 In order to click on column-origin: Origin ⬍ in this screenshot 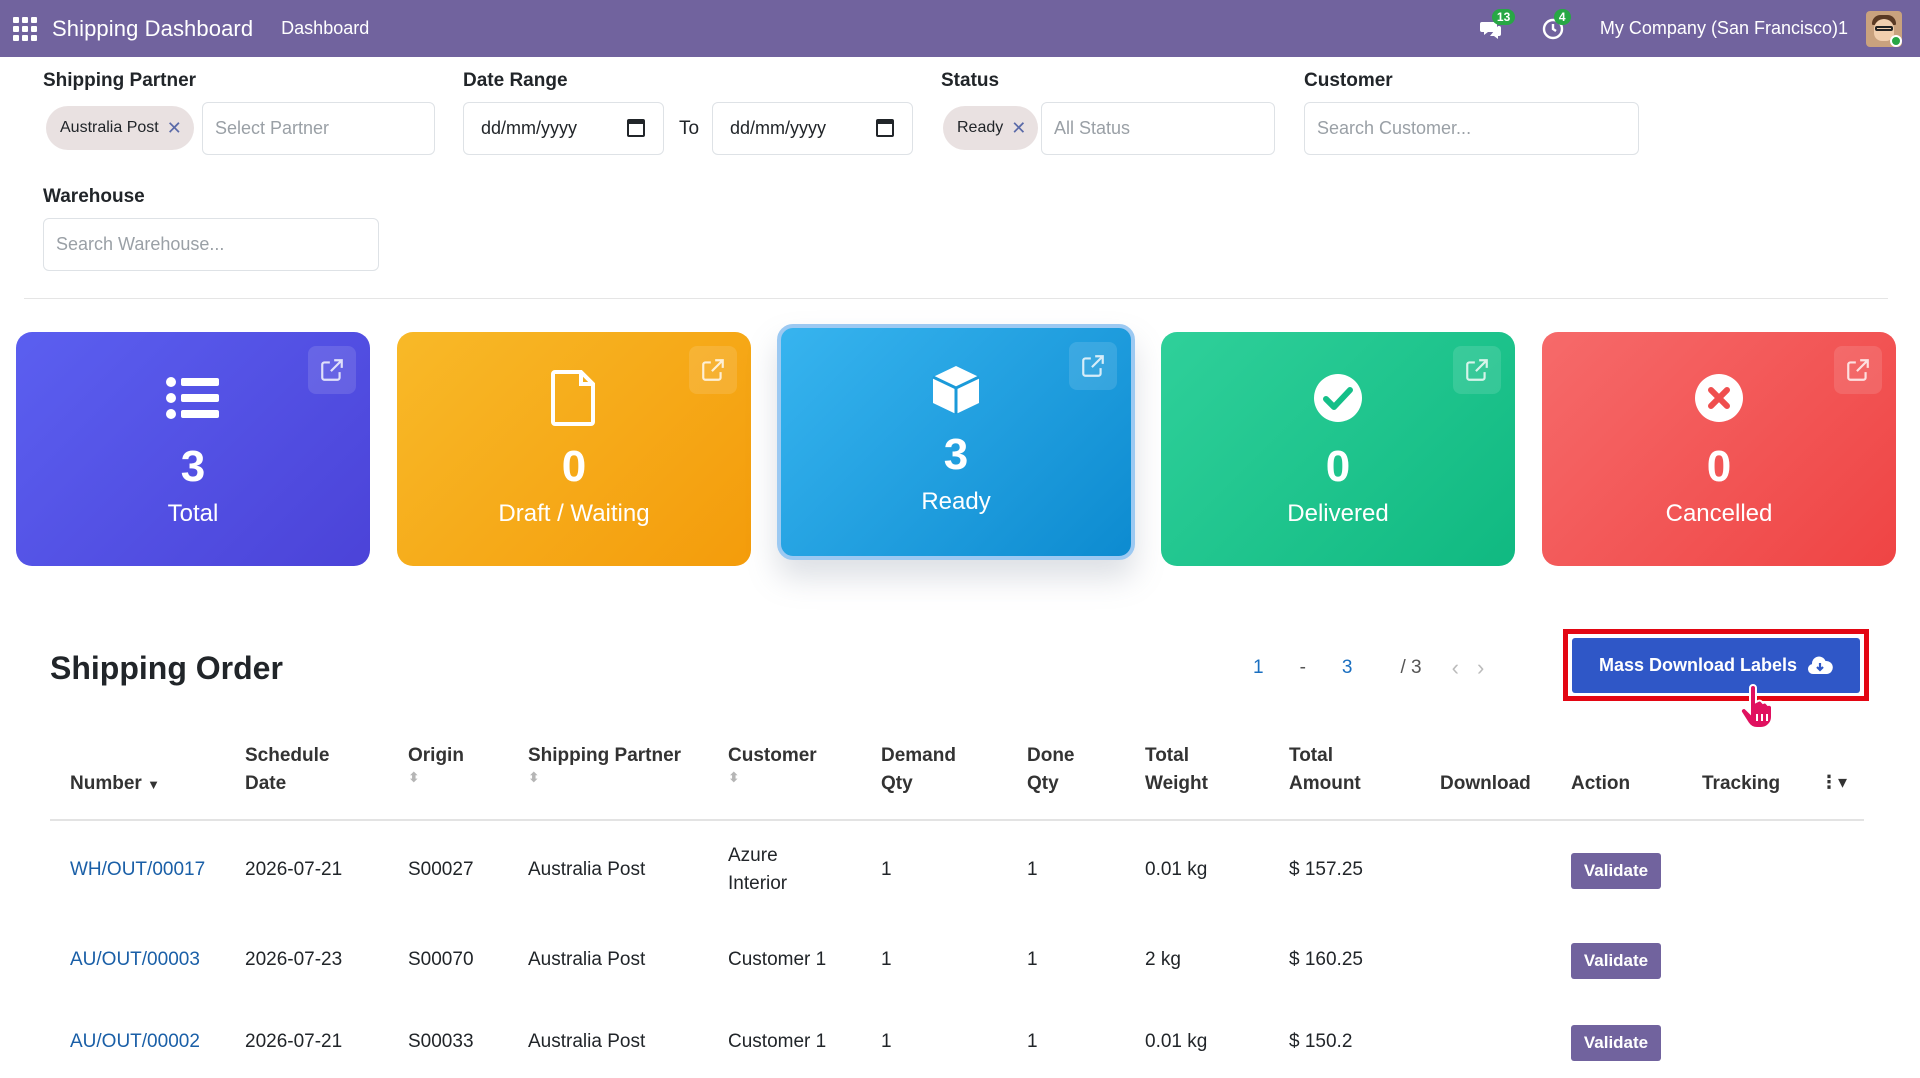, I will do `click(436, 763)`.